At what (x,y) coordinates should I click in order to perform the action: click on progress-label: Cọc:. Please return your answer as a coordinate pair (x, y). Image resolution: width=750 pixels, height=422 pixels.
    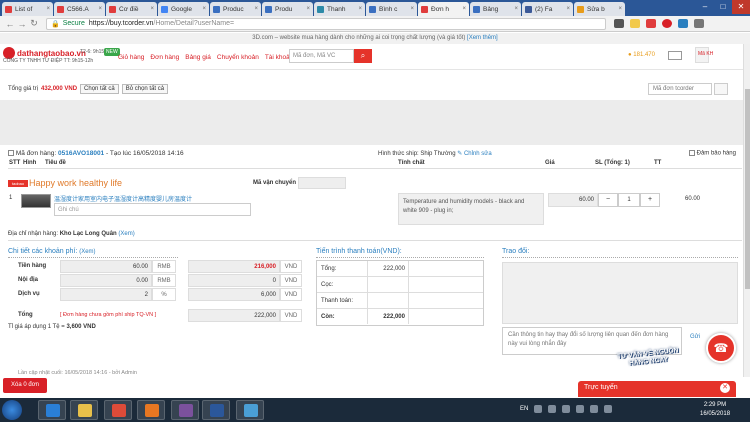
    Looking at the image, I should click on (327, 285).